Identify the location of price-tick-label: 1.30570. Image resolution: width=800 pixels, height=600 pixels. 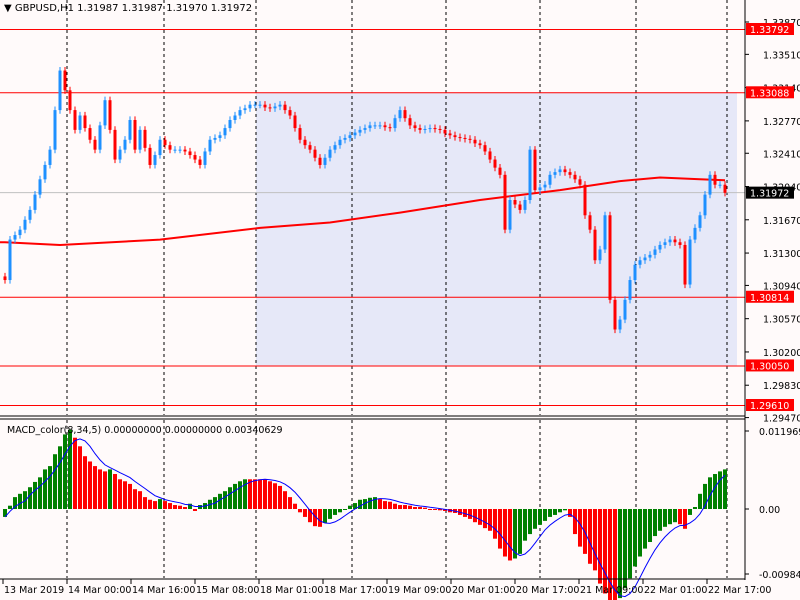
(781, 320).